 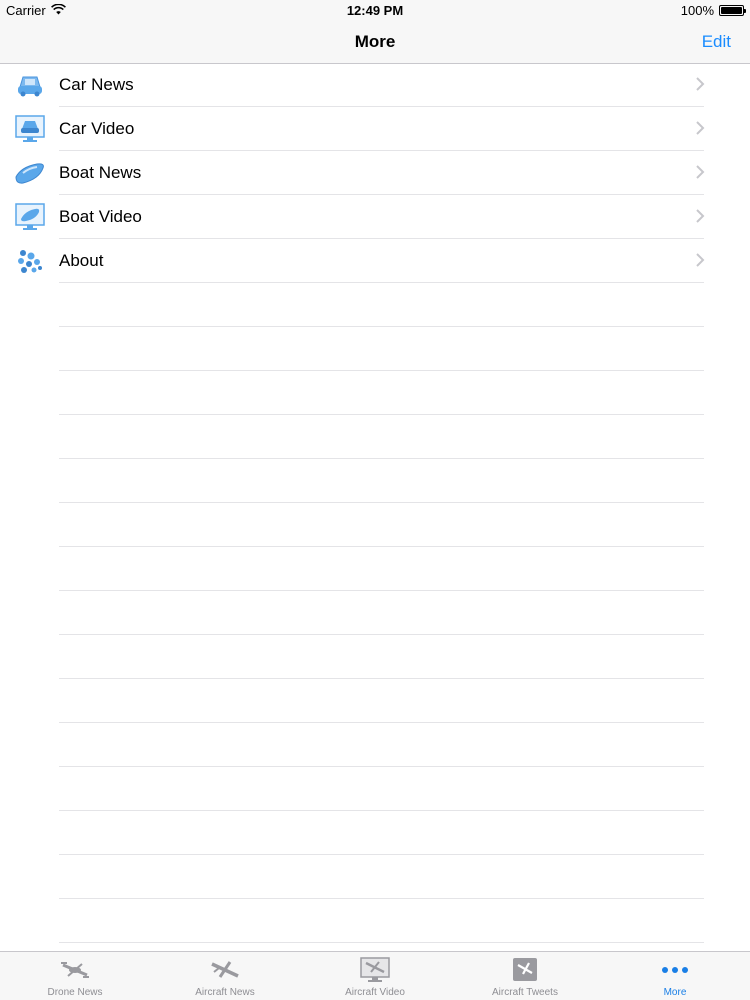 I want to click on car-news-icon, so click(x=30, y=85).